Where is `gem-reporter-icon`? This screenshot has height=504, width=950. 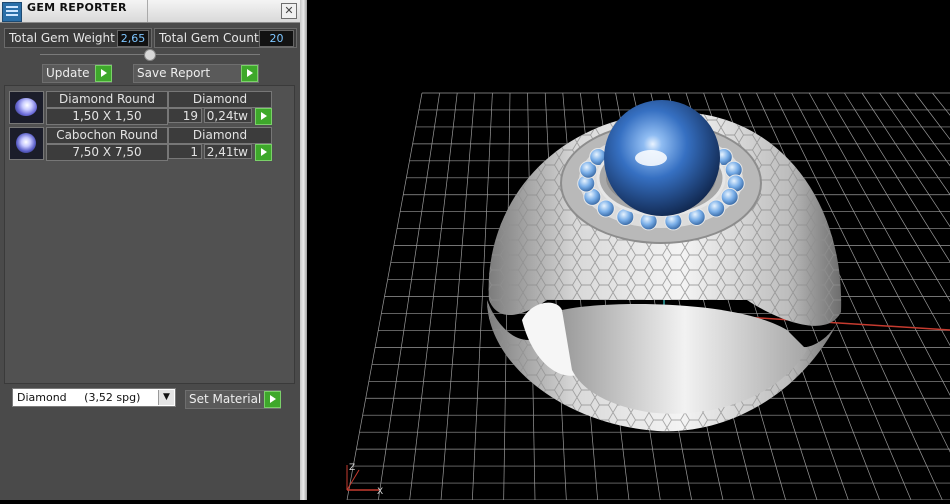
gem-reporter-icon is located at coordinates (12, 12).